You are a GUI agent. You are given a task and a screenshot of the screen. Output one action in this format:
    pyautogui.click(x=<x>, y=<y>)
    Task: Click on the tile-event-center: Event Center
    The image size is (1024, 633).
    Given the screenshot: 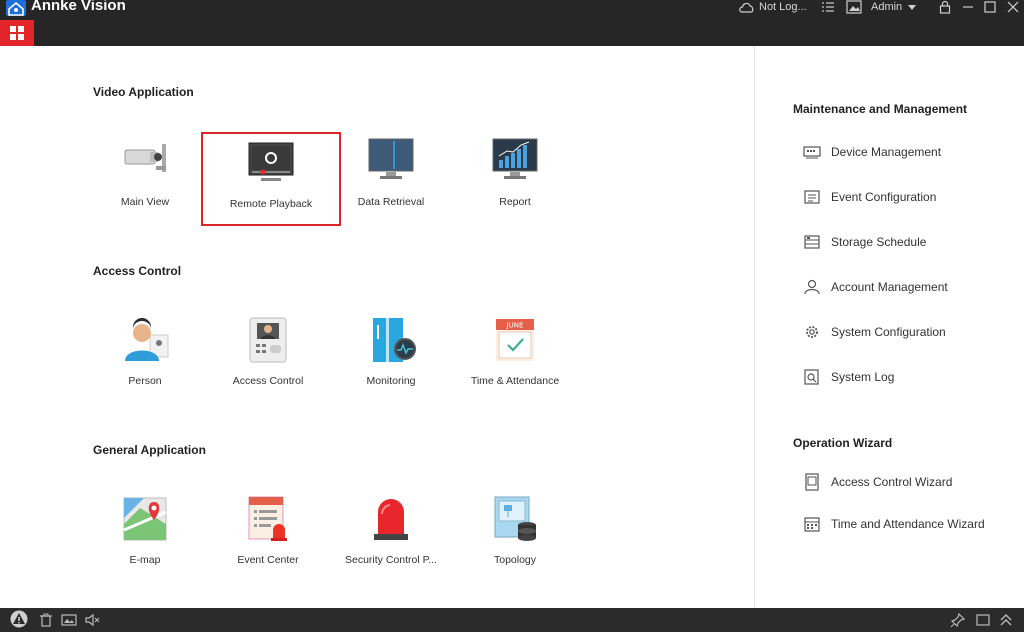 What is the action you would take?
    pyautogui.click(x=268, y=536)
    